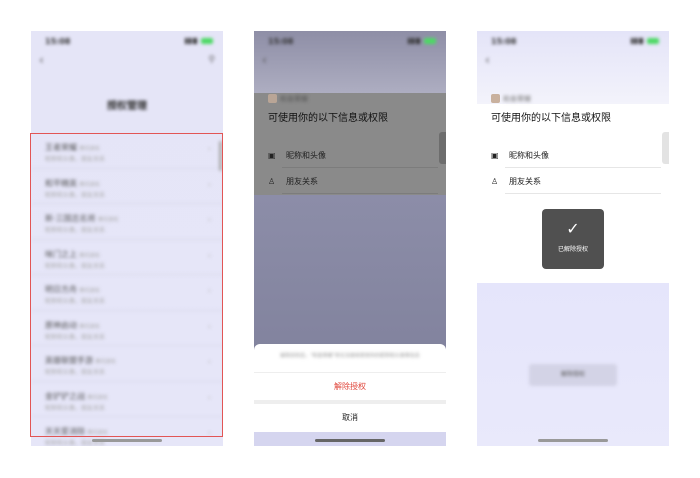 The image size is (700, 478). Describe the element at coordinates (127, 106) in the screenshot. I see `page-title: 授权管理` at that location.